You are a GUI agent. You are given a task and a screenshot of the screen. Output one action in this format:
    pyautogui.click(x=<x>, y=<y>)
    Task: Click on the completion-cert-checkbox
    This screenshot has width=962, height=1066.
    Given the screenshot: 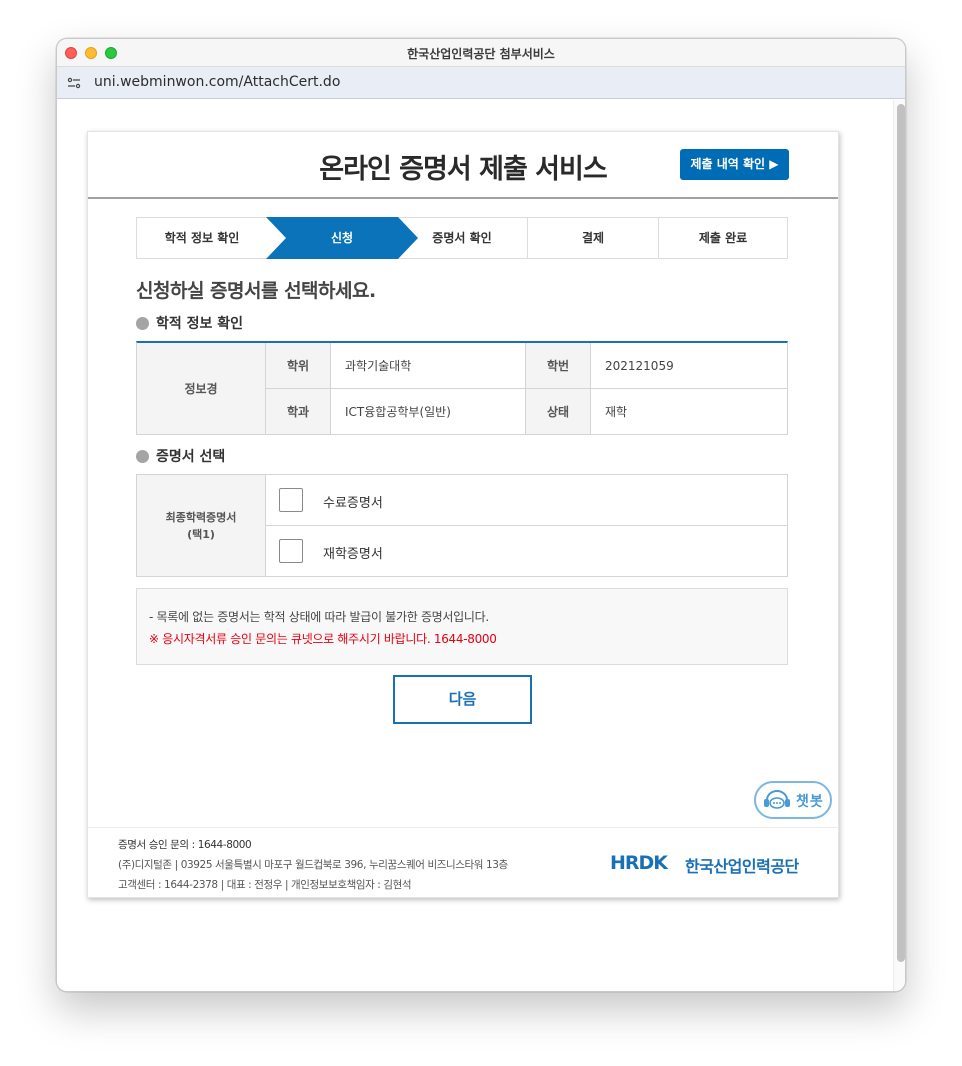 What is the action you would take?
    pyautogui.click(x=291, y=500)
    